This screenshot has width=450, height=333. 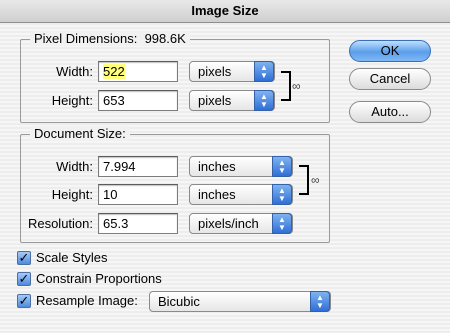 What do you see at coordinates (80, 133) in the screenshot?
I see `document-size-label: Document Size:` at bounding box center [80, 133].